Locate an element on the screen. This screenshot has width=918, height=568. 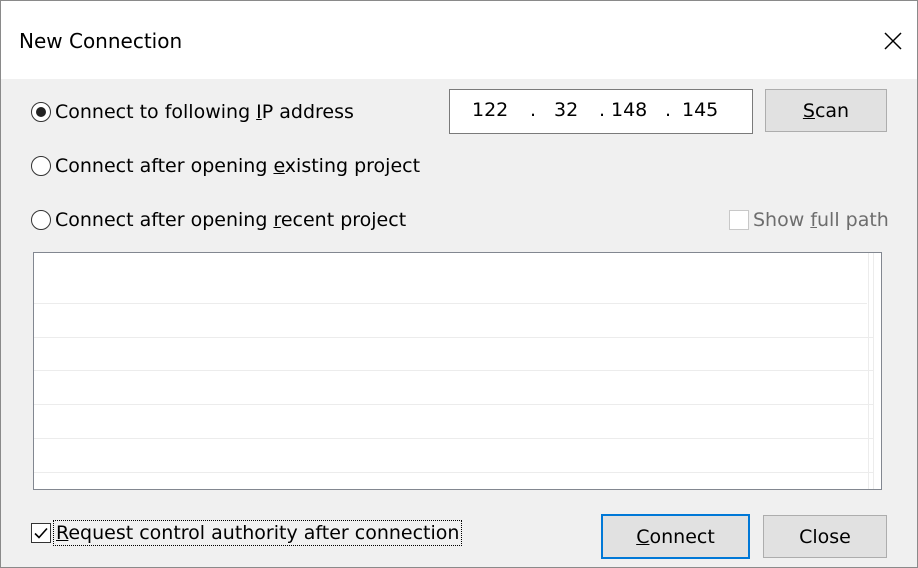
label-part: Connect to following is located at coordinates (156, 112).